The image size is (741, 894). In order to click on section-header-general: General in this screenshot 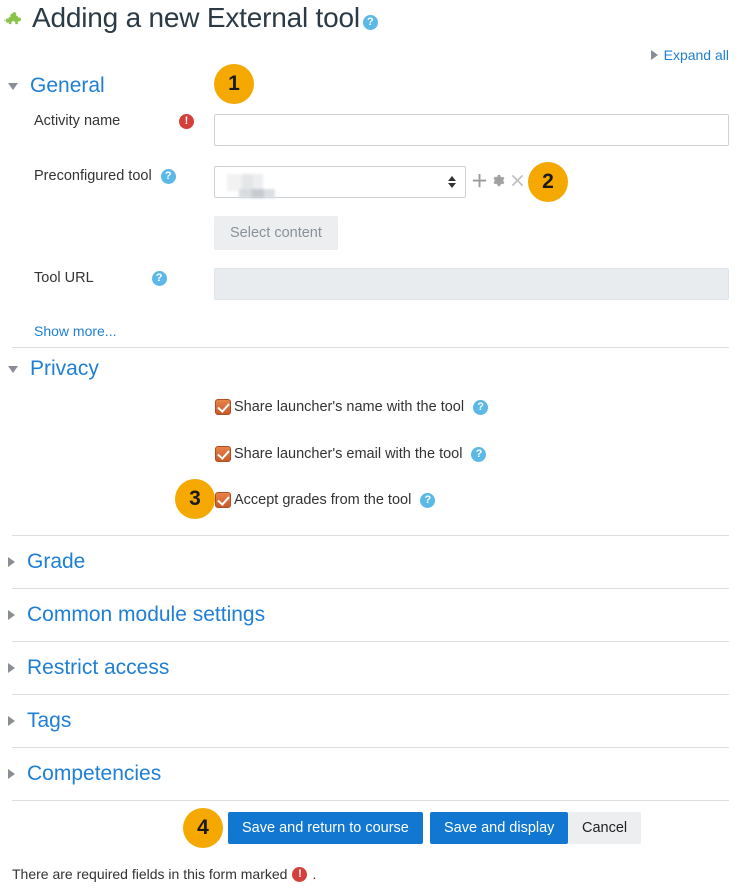, I will do `click(56, 86)`.